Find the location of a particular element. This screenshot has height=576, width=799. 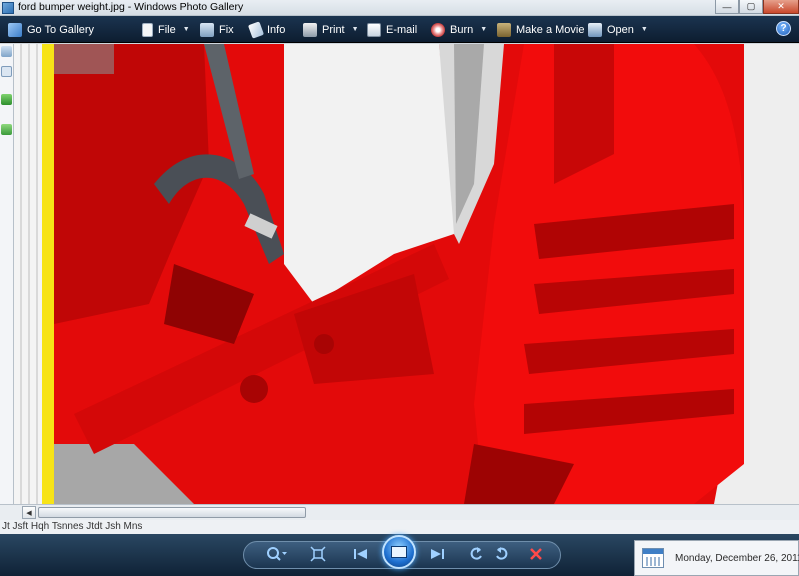

movie-icon is located at coordinates (504, 29).